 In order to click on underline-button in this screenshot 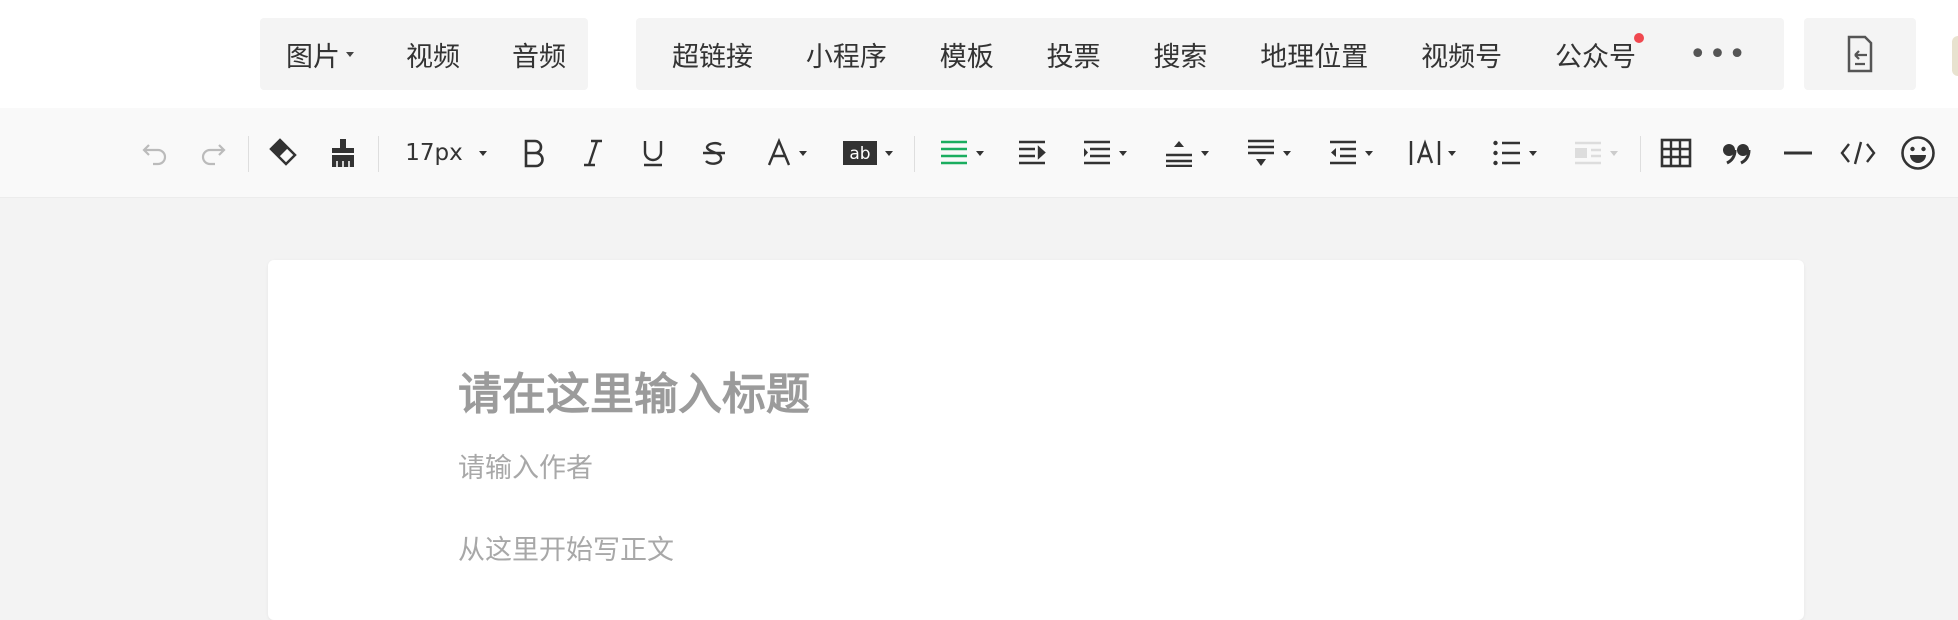, I will do `click(653, 153)`.